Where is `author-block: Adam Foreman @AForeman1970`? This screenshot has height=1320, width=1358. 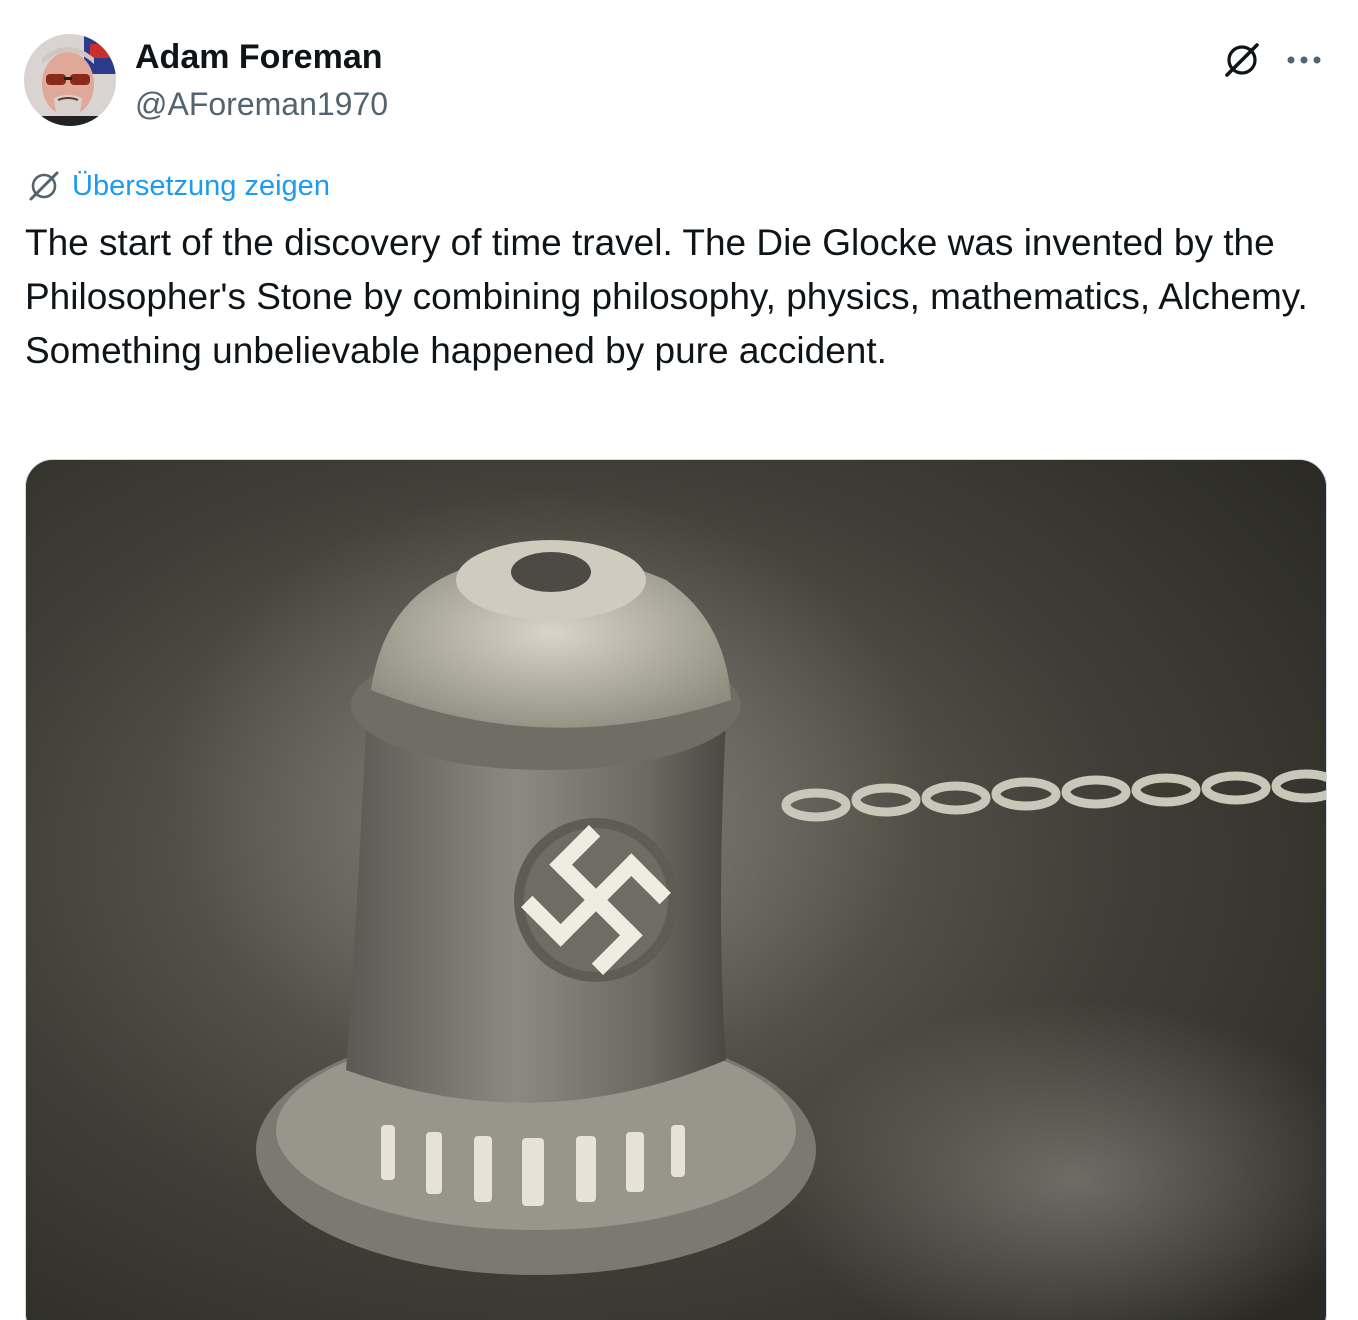
author-block: Adam Foreman @AForeman1970 is located at coordinates (261, 81).